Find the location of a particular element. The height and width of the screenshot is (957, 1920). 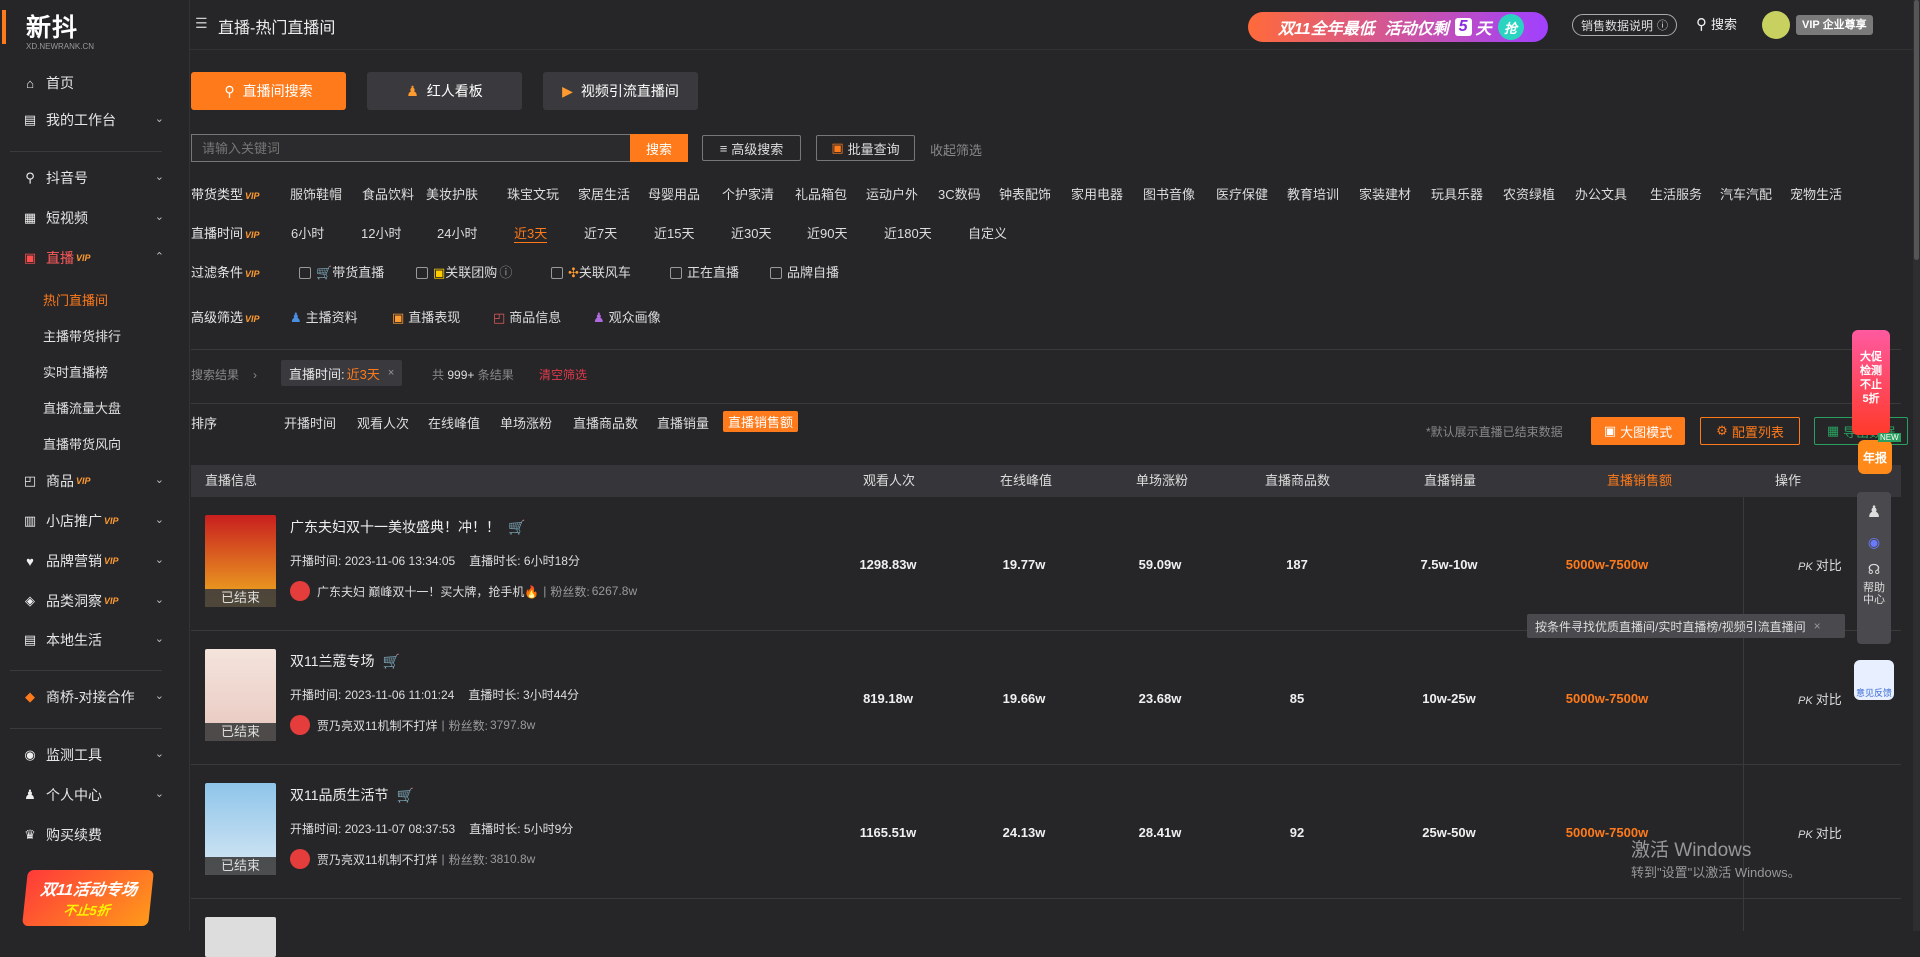

goods-type-option: 钟表配饰 is located at coordinates (1025, 193).